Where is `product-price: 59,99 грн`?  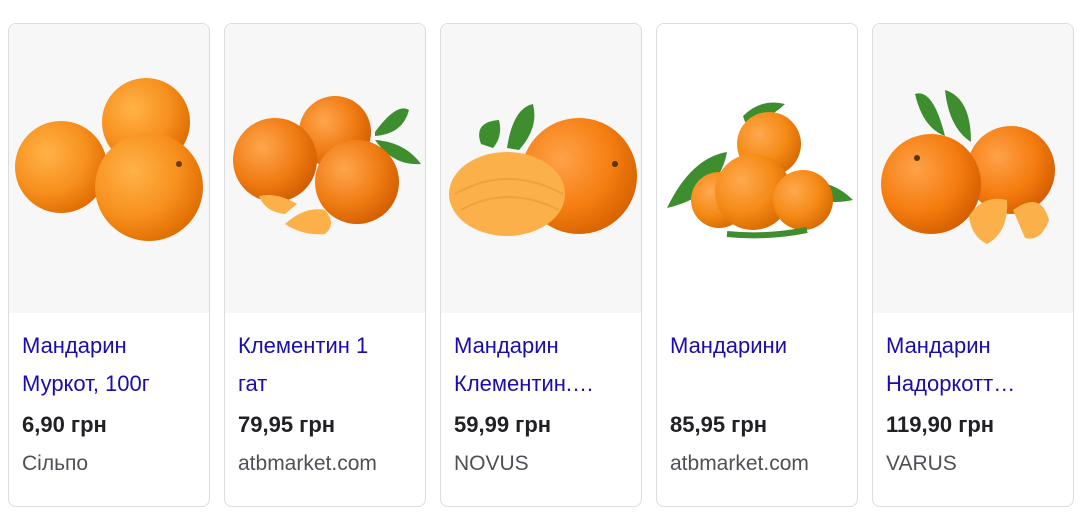 product-price: 59,99 грн is located at coordinates (503, 424).